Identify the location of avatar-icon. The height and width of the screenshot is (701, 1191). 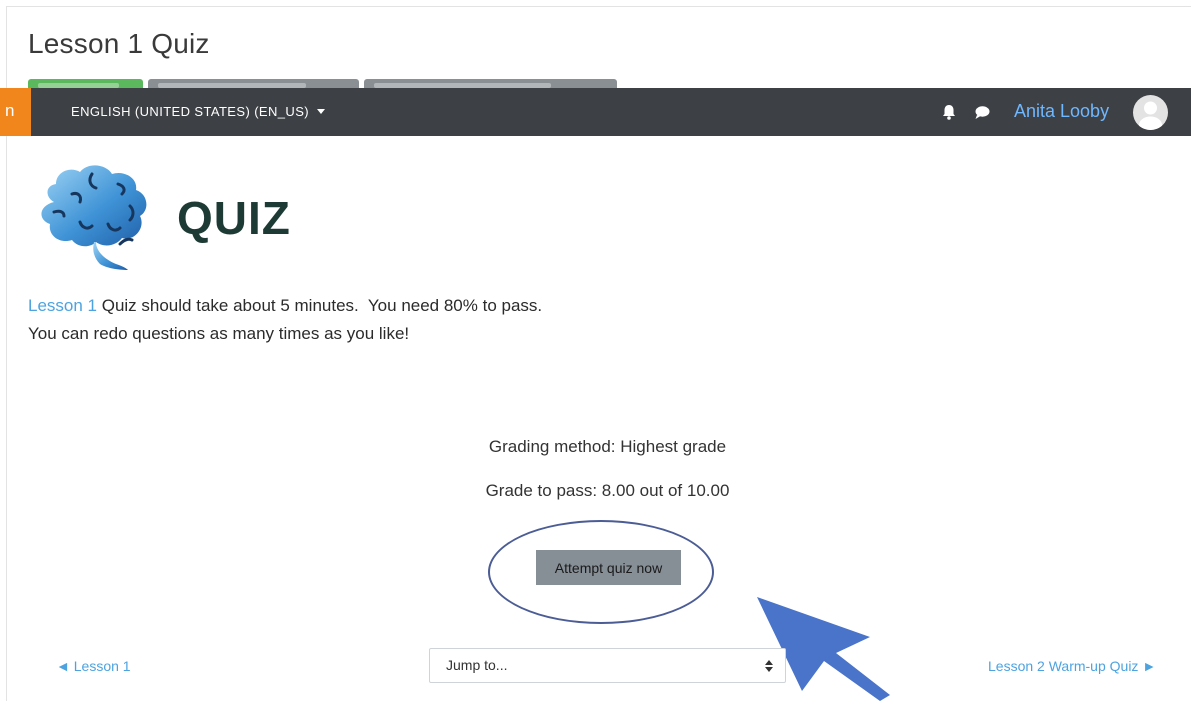
(1150, 112).